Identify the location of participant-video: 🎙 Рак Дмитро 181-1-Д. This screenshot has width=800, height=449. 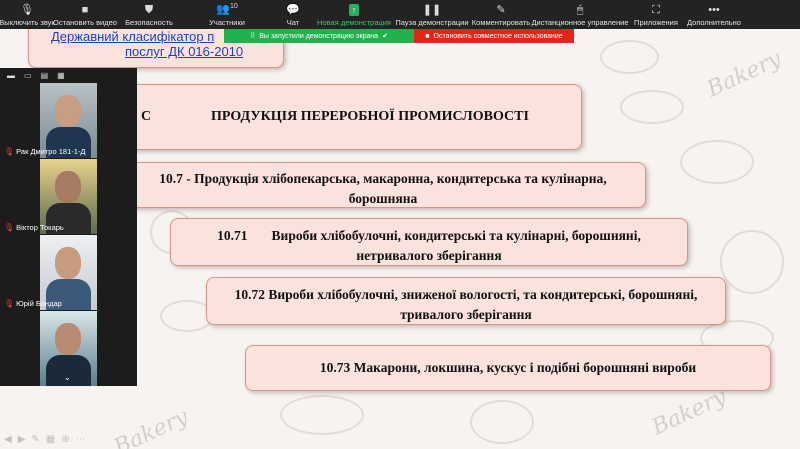
(68, 120).